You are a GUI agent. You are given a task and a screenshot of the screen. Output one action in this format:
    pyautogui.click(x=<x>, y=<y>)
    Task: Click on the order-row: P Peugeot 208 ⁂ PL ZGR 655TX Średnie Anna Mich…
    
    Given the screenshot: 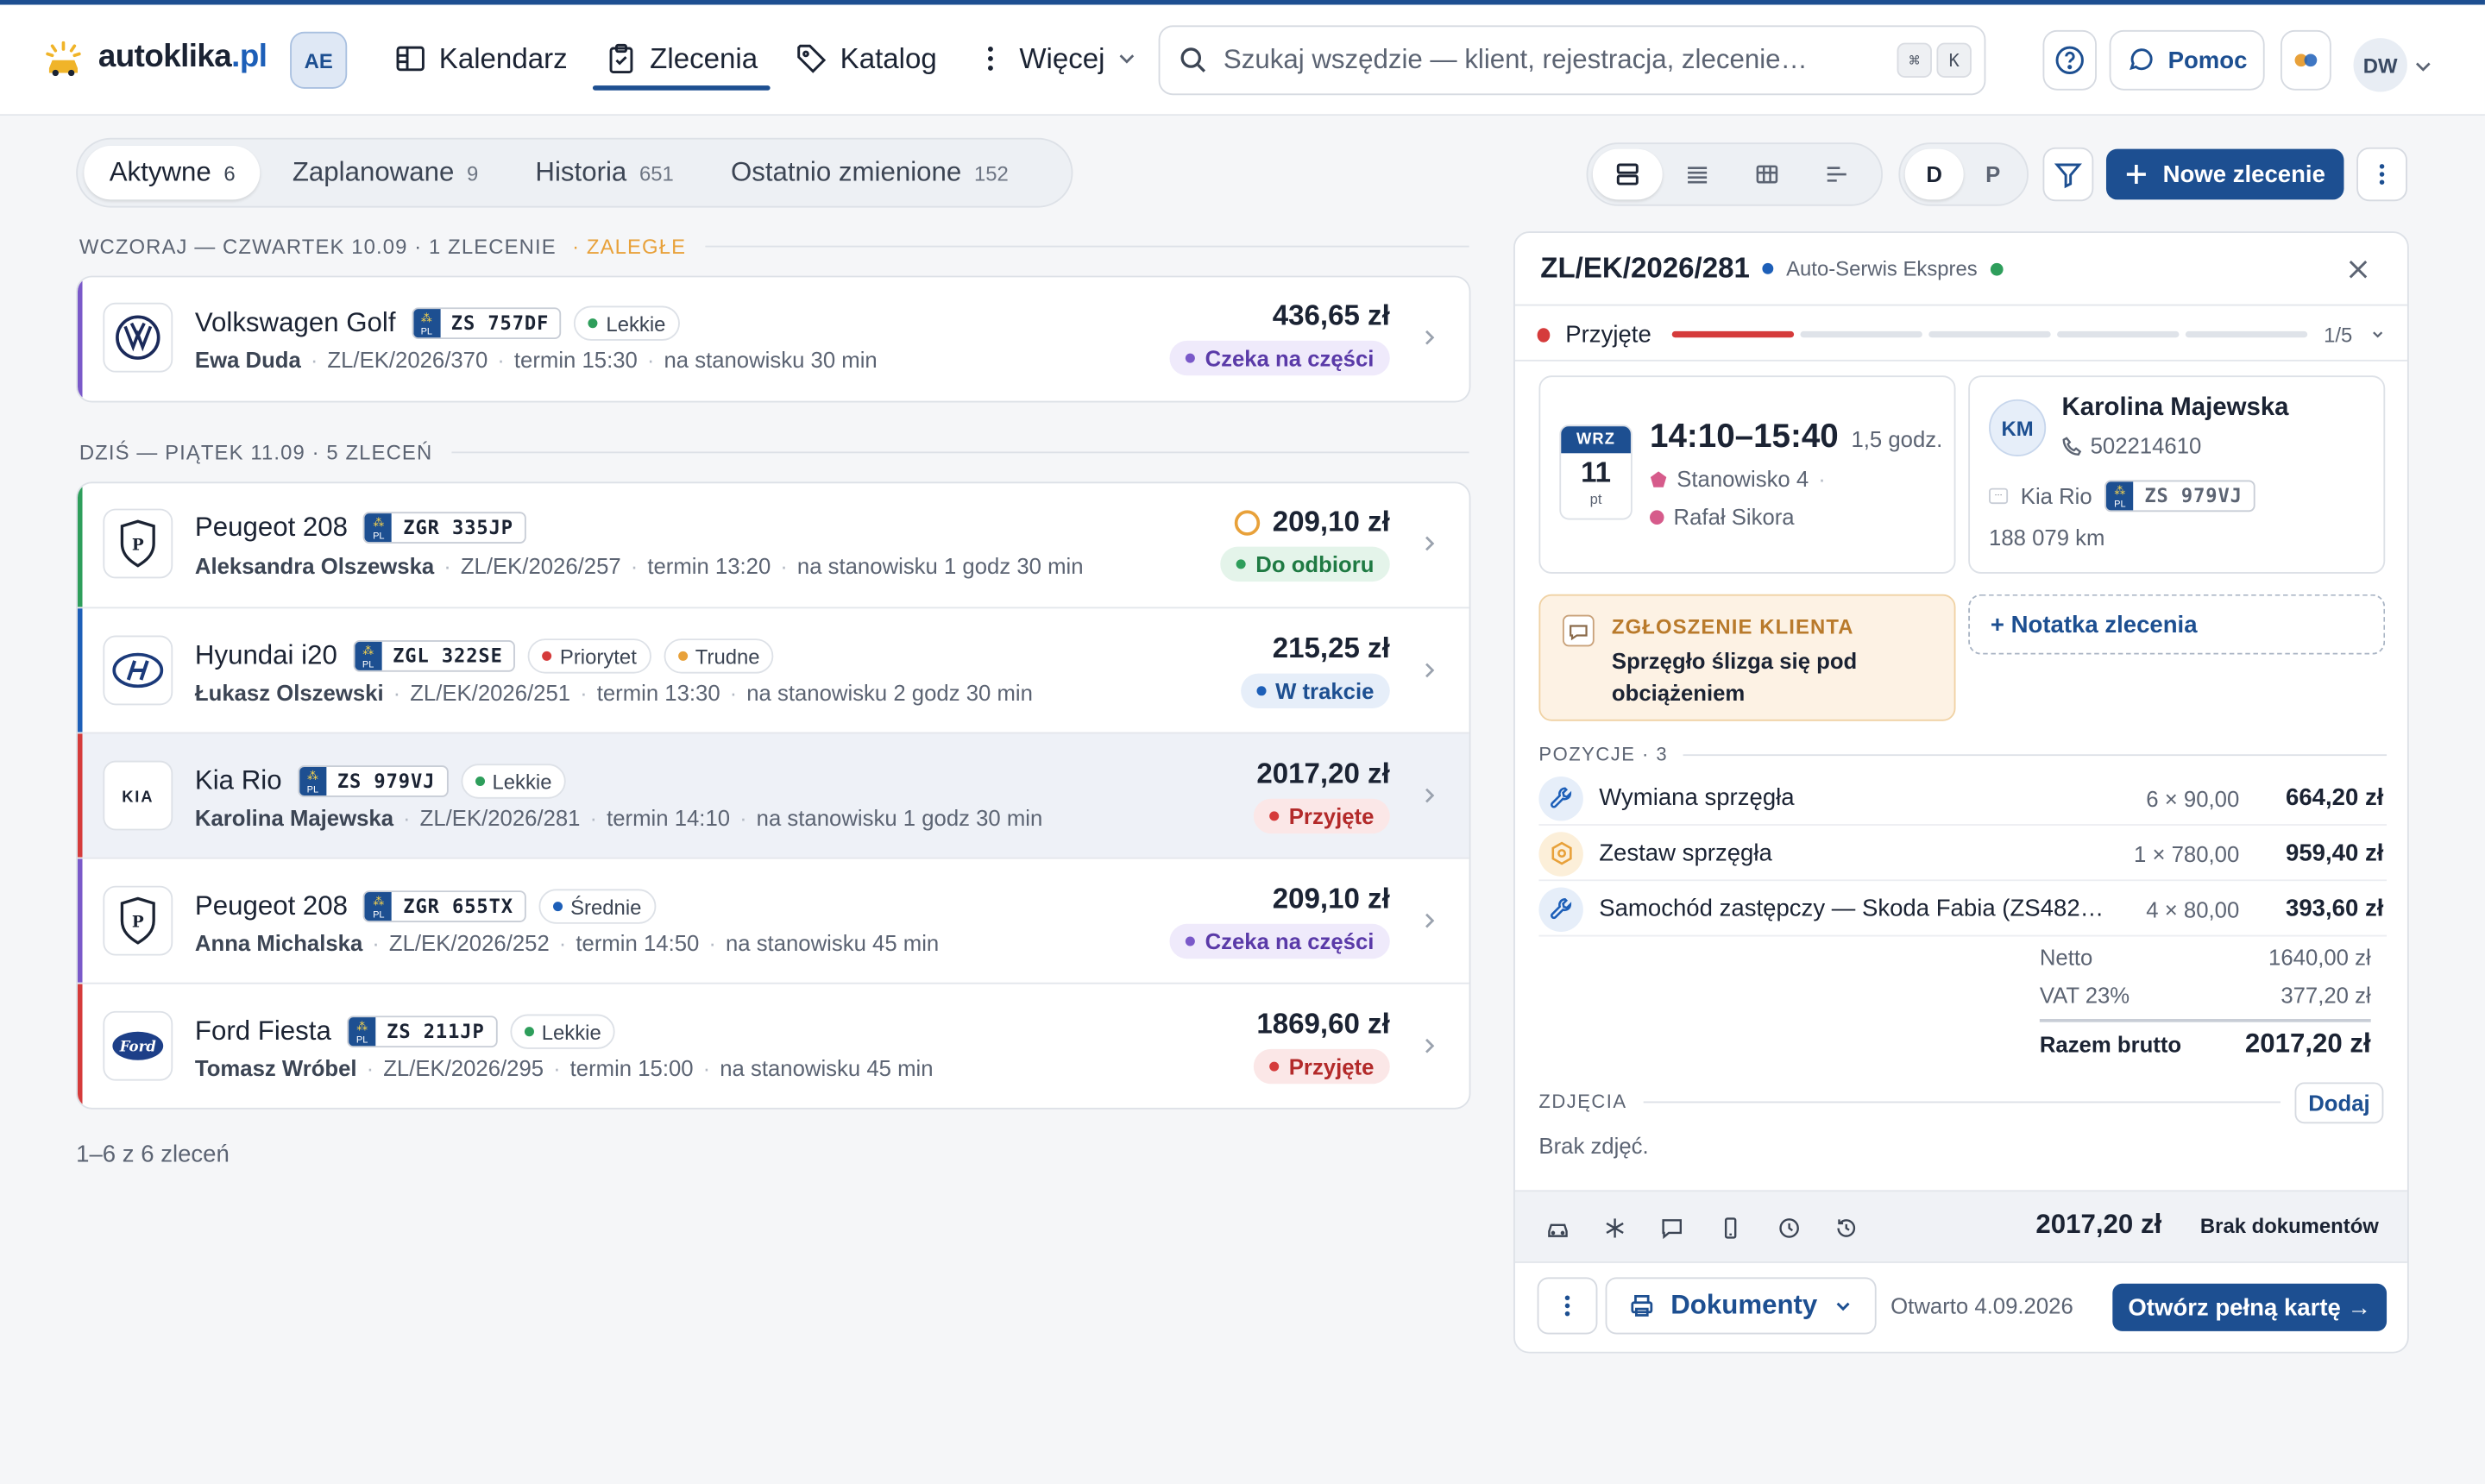 What is the action you would take?
    pyautogui.click(x=773, y=920)
    